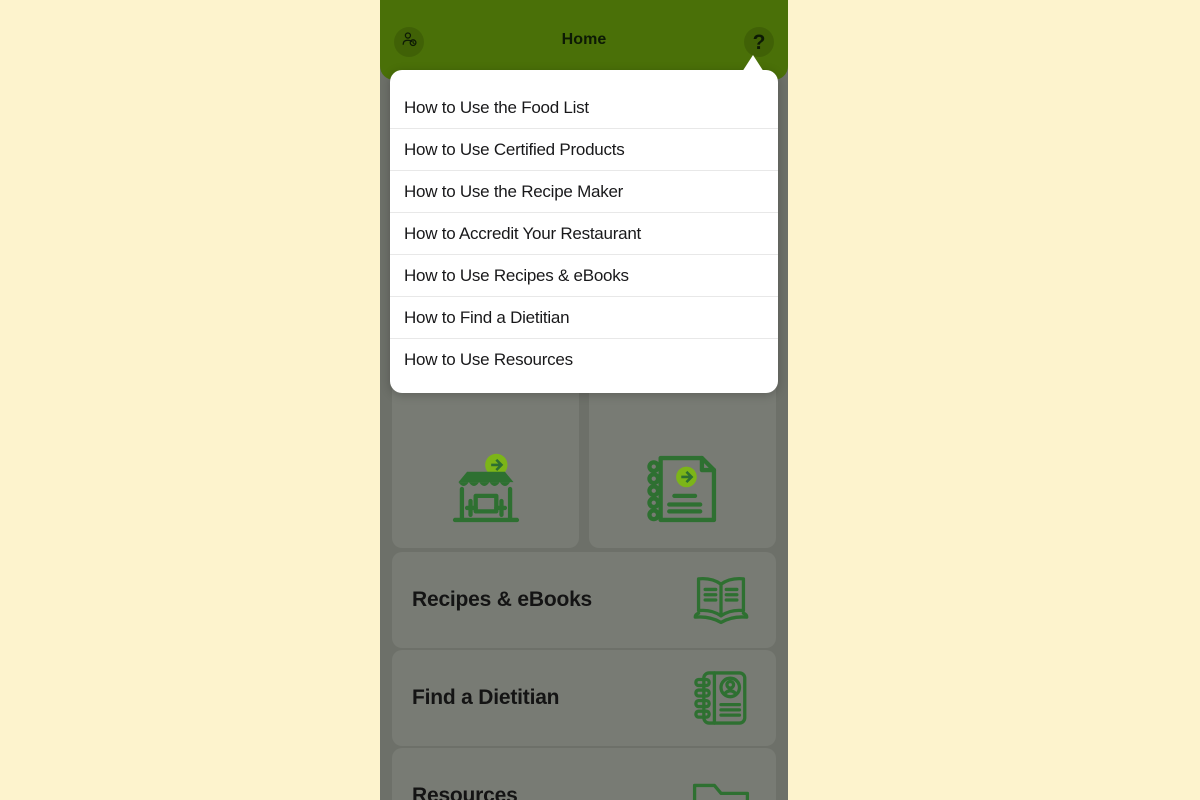  Describe the element at coordinates (502, 599) in the screenshot. I see `tile-title: Recipes & eBooks` at that location.